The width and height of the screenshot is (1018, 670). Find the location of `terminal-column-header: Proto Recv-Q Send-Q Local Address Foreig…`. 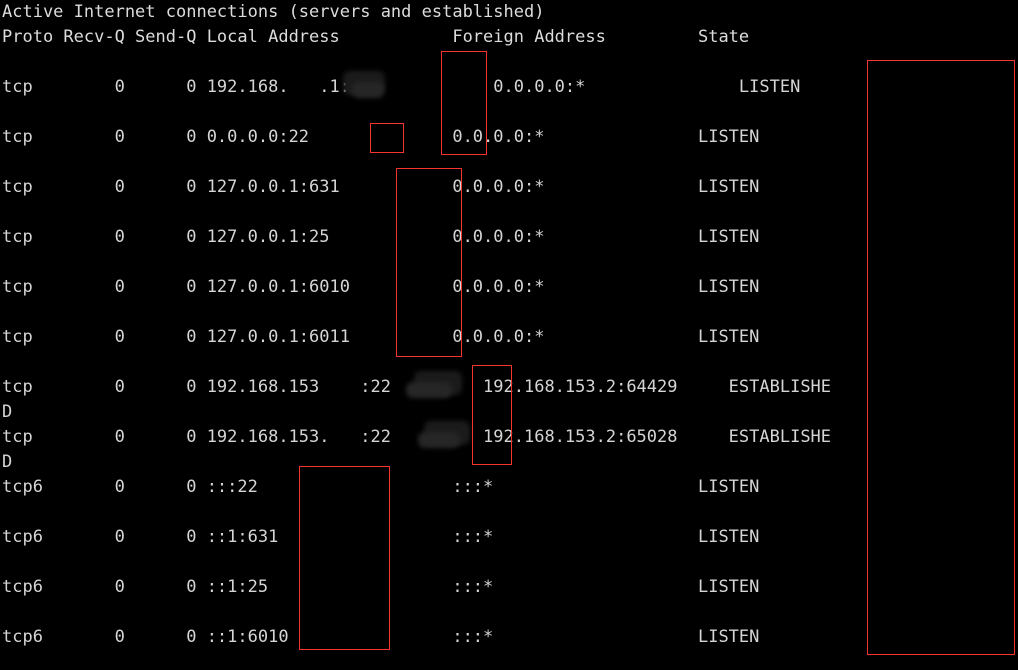

terminal-column-header: Proto Recv-Q Send-Q Local Address Foreig… is located at coordinates (376, 37).